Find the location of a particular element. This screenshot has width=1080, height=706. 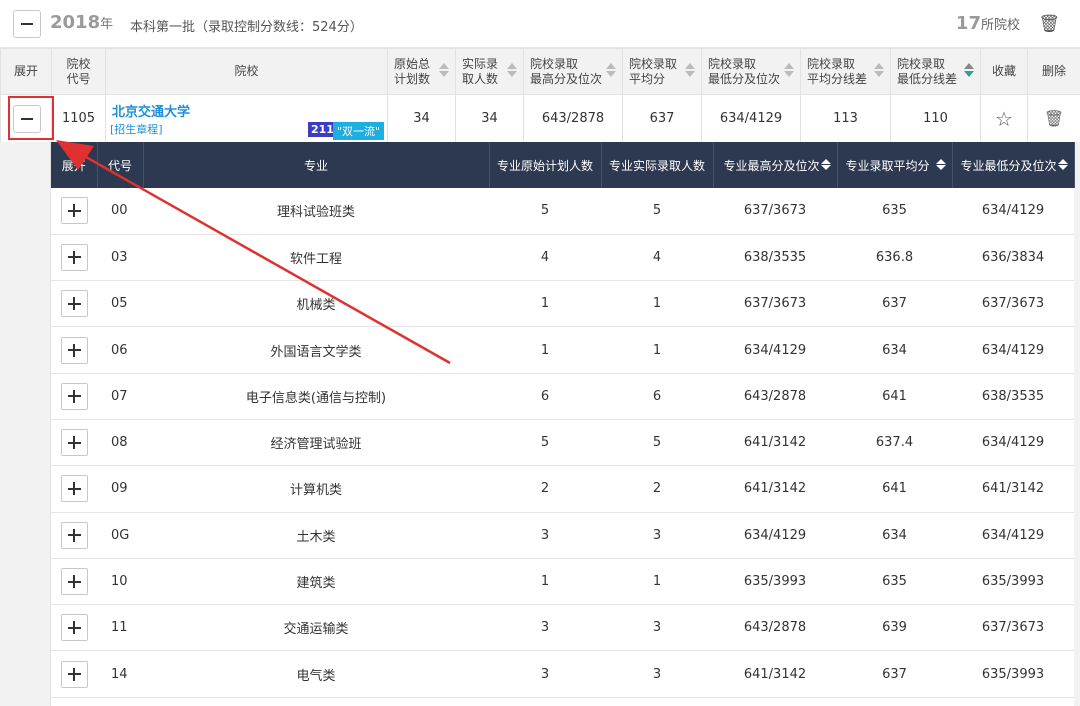

col-max: 院校录取 最高分及位次 is located at coordinates (573, 71).